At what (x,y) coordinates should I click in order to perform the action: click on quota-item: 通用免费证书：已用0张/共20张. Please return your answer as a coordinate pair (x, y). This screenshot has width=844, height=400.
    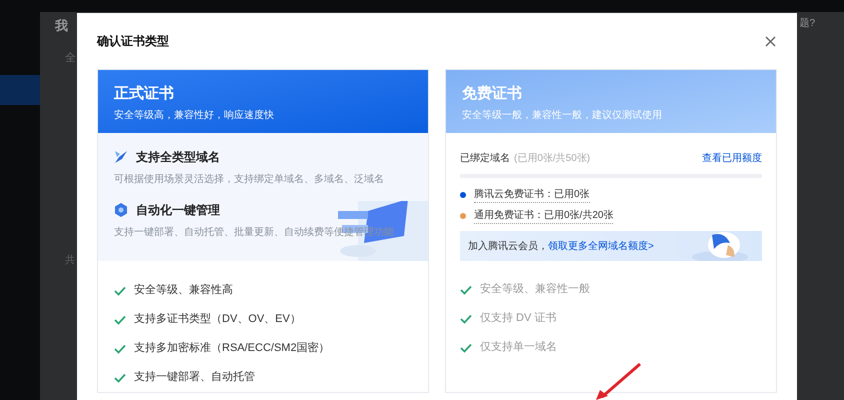
    Looking at the image, I should click on (544, 216).